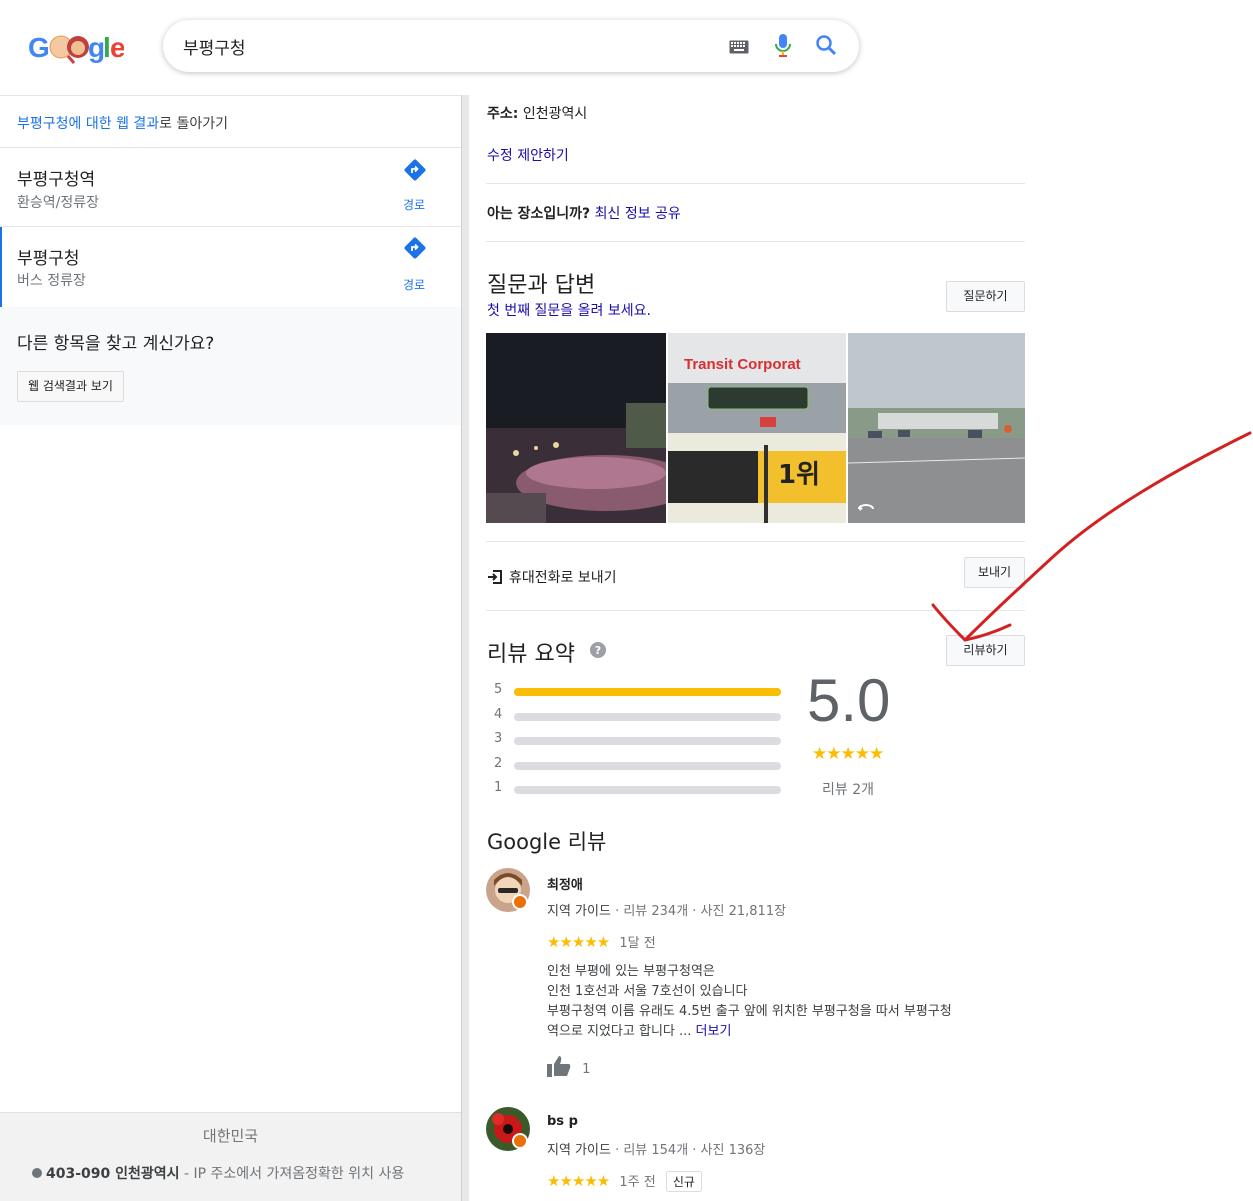  What do you see at coordinates (354, 1174) in the screenshot?
I see `precise-location-link: 정확한 위치 사용` at bounding box center [354, 1174].